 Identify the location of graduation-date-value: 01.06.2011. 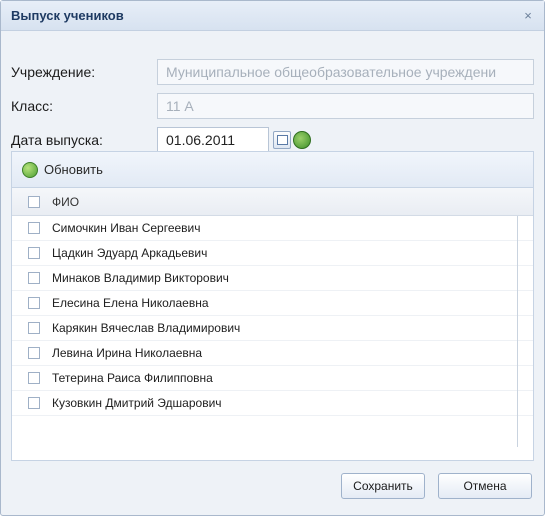
(201, 140).